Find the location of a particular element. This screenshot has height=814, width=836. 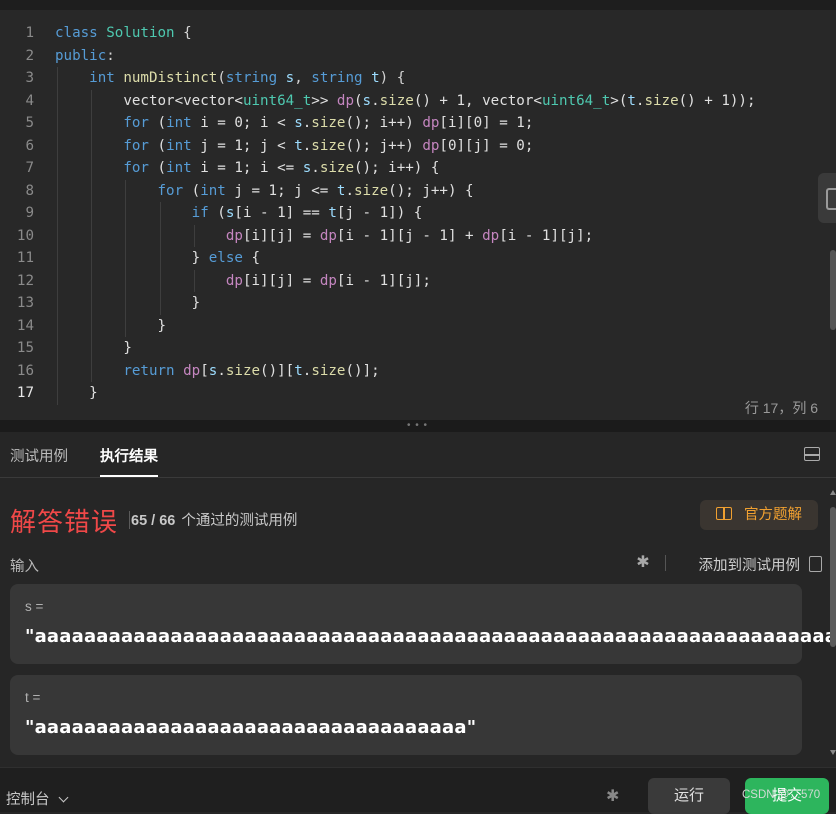

tab-results: 执行结果 is located at coordinates (129, 461).